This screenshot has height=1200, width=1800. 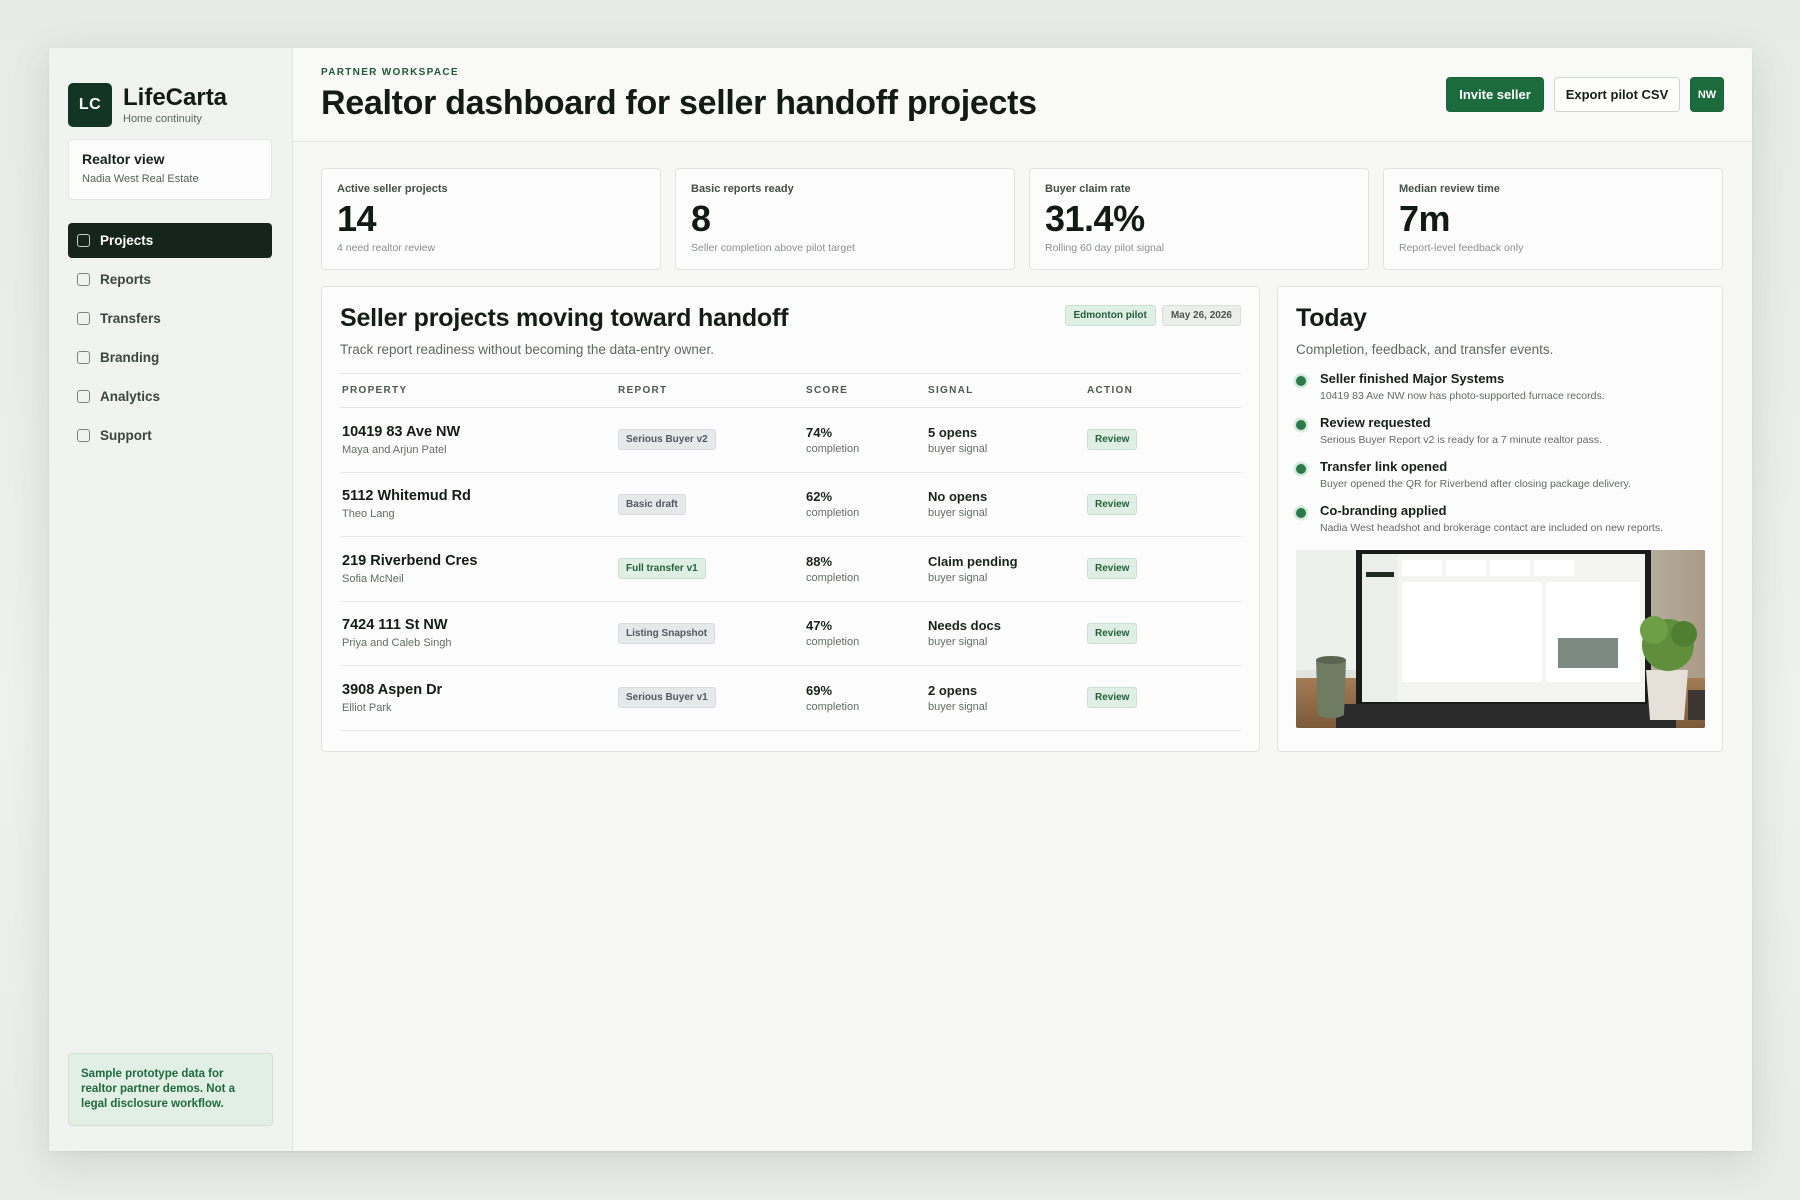 What do you see at coordinates (397, 643) in the screenshot?
I see `property-owner: Priya and Caleb Singh` at bounding box center [397, 643].